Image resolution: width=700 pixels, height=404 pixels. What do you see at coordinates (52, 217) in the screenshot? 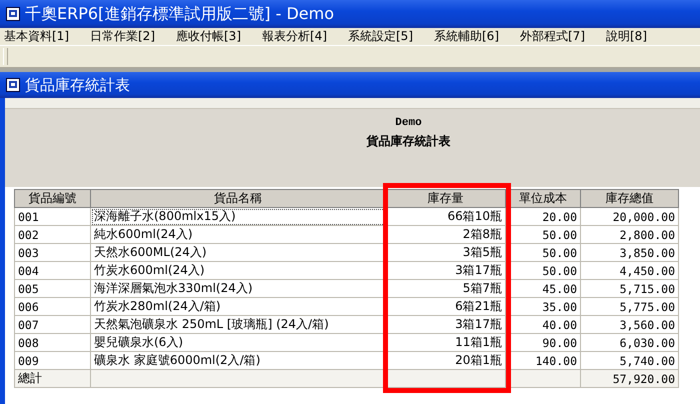
I see `table-cell: 001` at bounding box center [52, 217].